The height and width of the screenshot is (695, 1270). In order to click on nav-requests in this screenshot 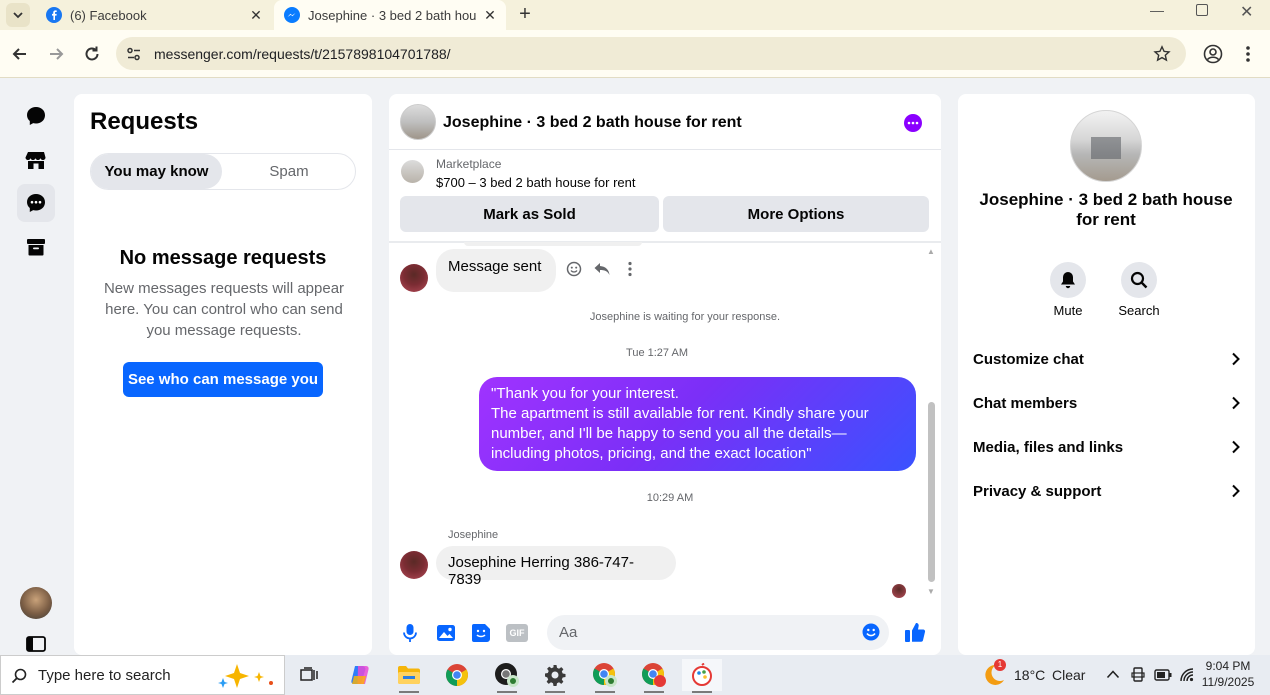, I will do `click(36, 203)`.